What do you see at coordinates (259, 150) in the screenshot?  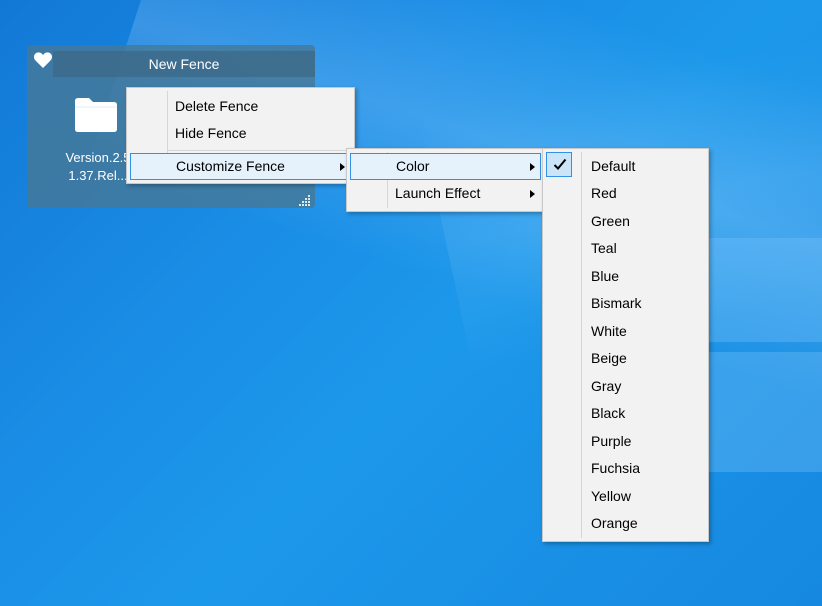 I see `menu-separator` at bounding box center [259, 150].